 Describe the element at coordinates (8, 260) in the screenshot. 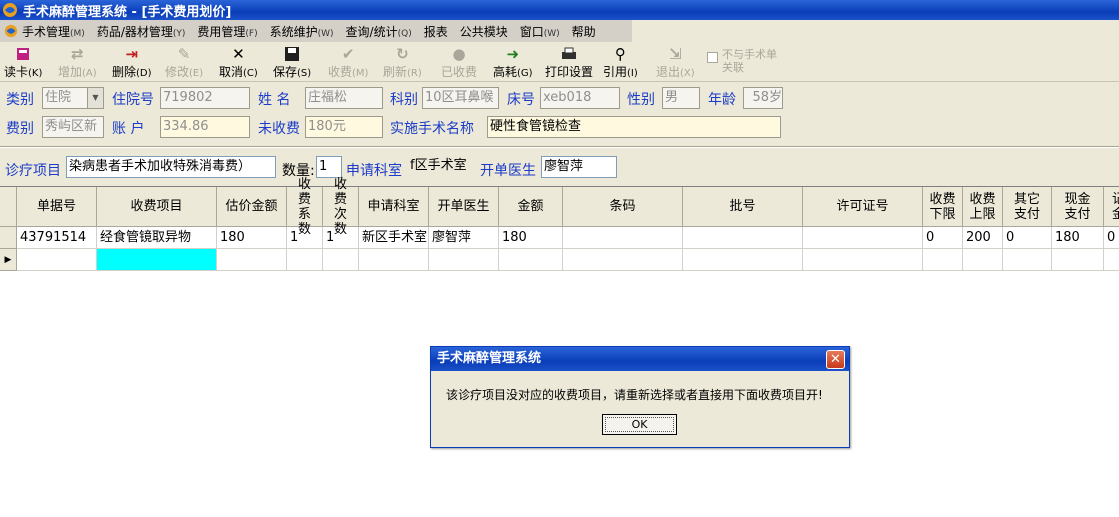

I see `current-row-arrow-icon: ▶` at that location.